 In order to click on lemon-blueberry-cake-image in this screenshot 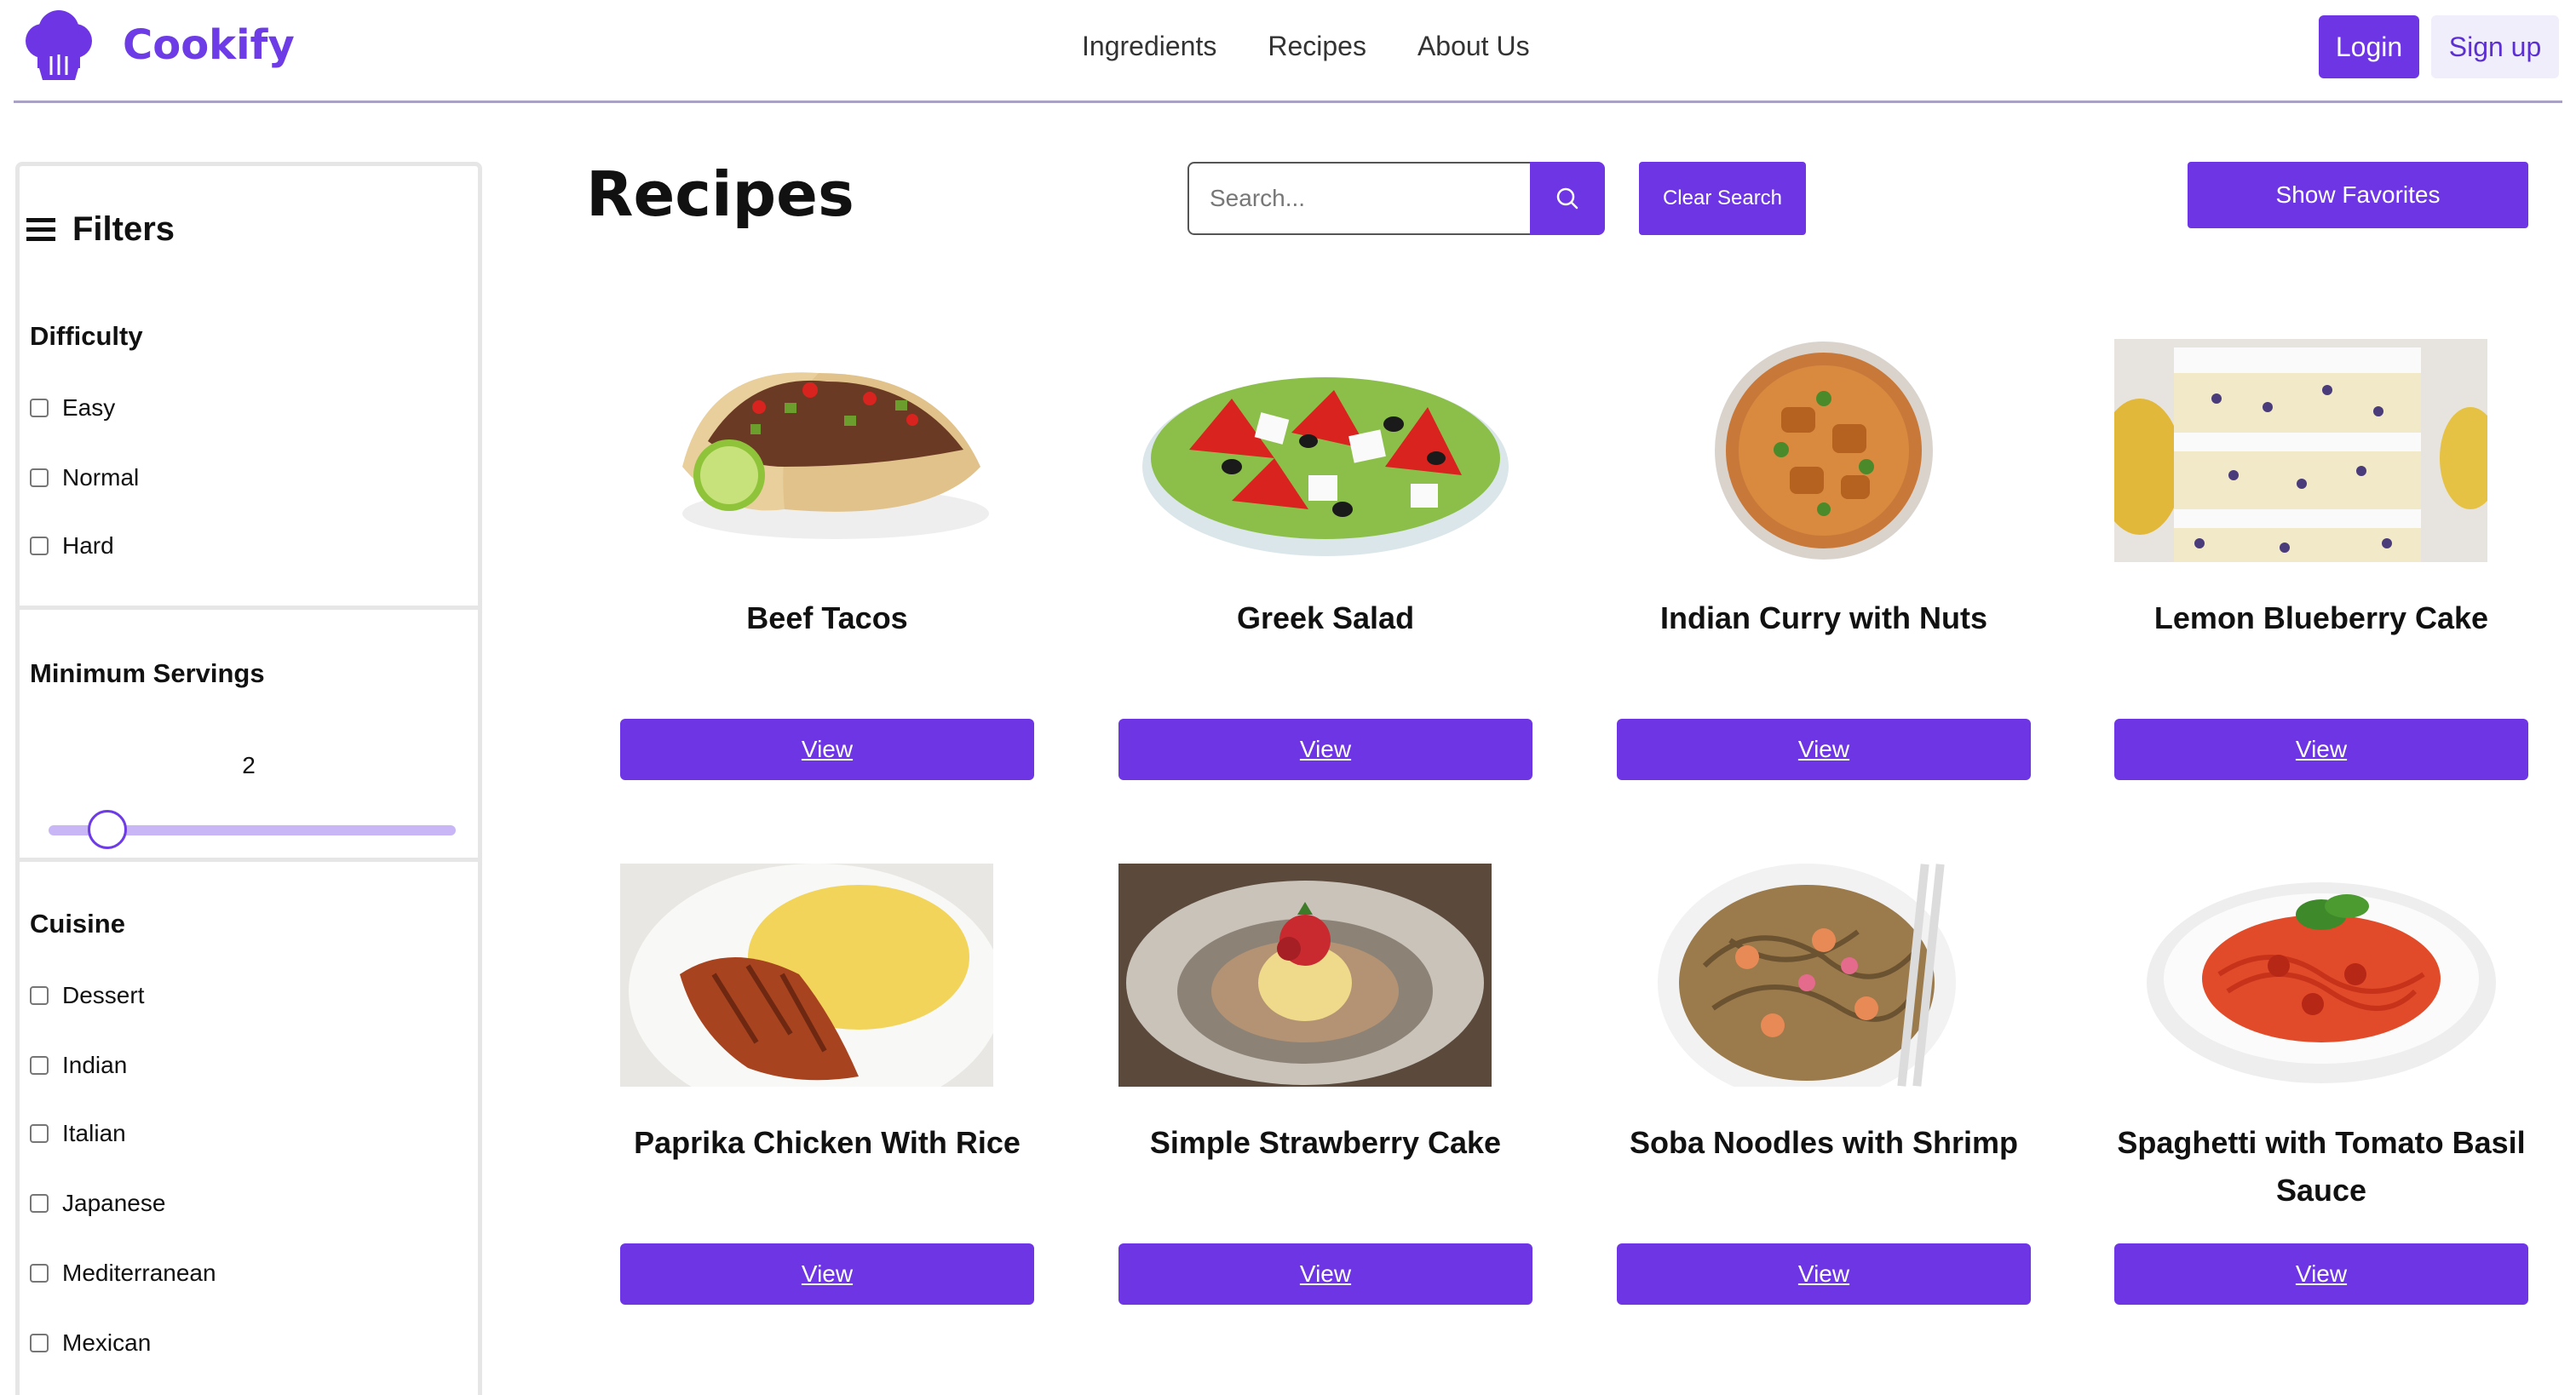, I will do `click(2301, 450)`.